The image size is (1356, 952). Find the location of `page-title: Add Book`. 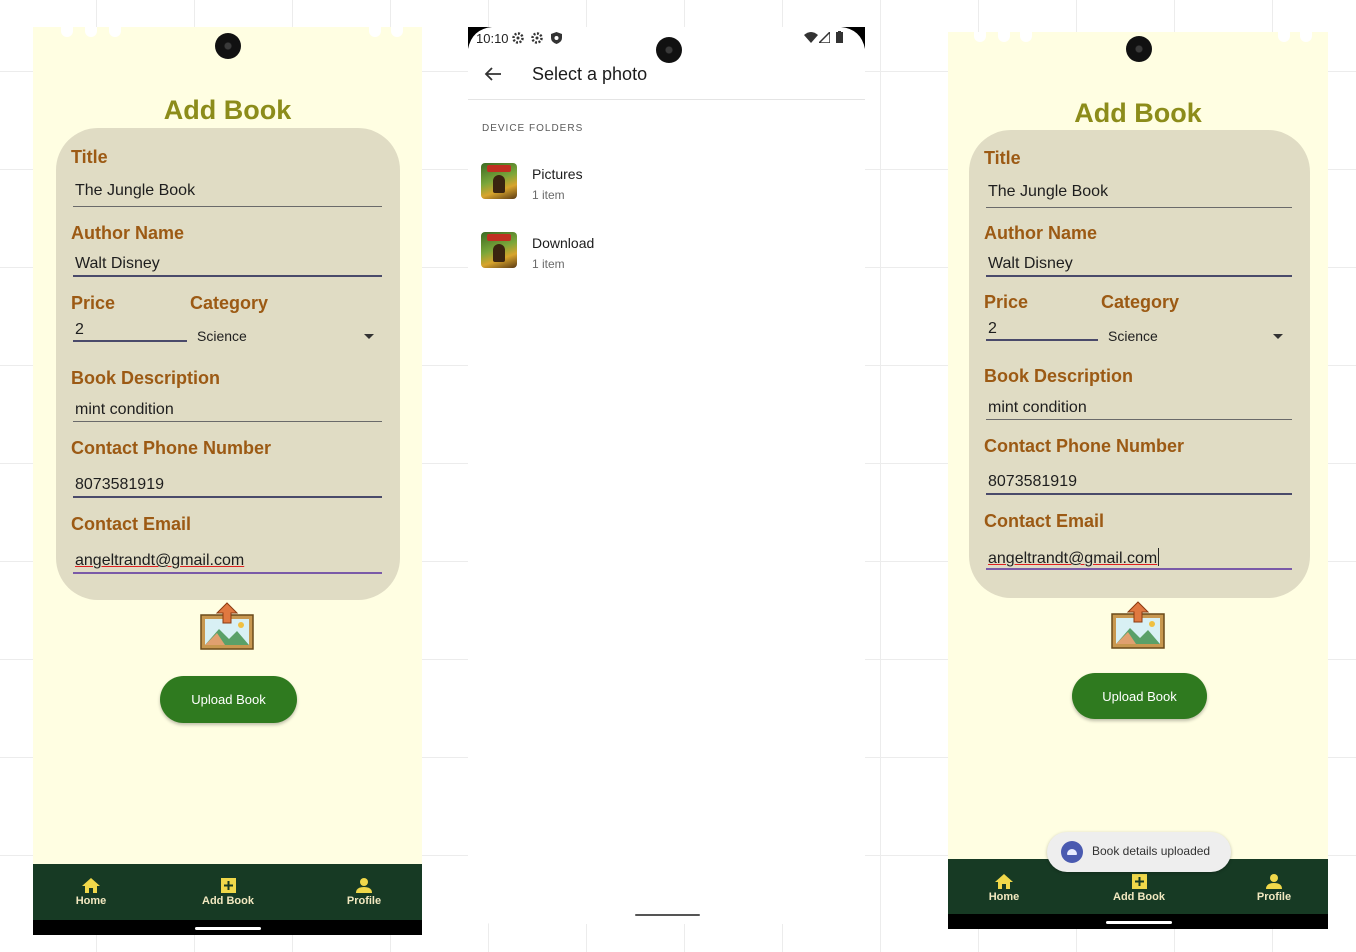

page-title: Add Book is located at coordinates (227, 110).